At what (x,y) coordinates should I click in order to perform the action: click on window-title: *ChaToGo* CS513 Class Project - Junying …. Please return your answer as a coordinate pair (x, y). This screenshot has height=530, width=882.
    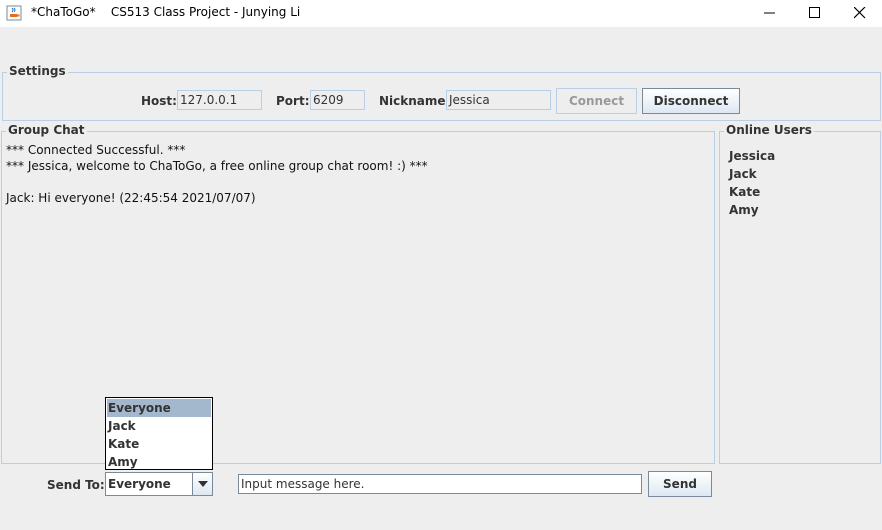
    Looking at the image, I should click on (166, 12).